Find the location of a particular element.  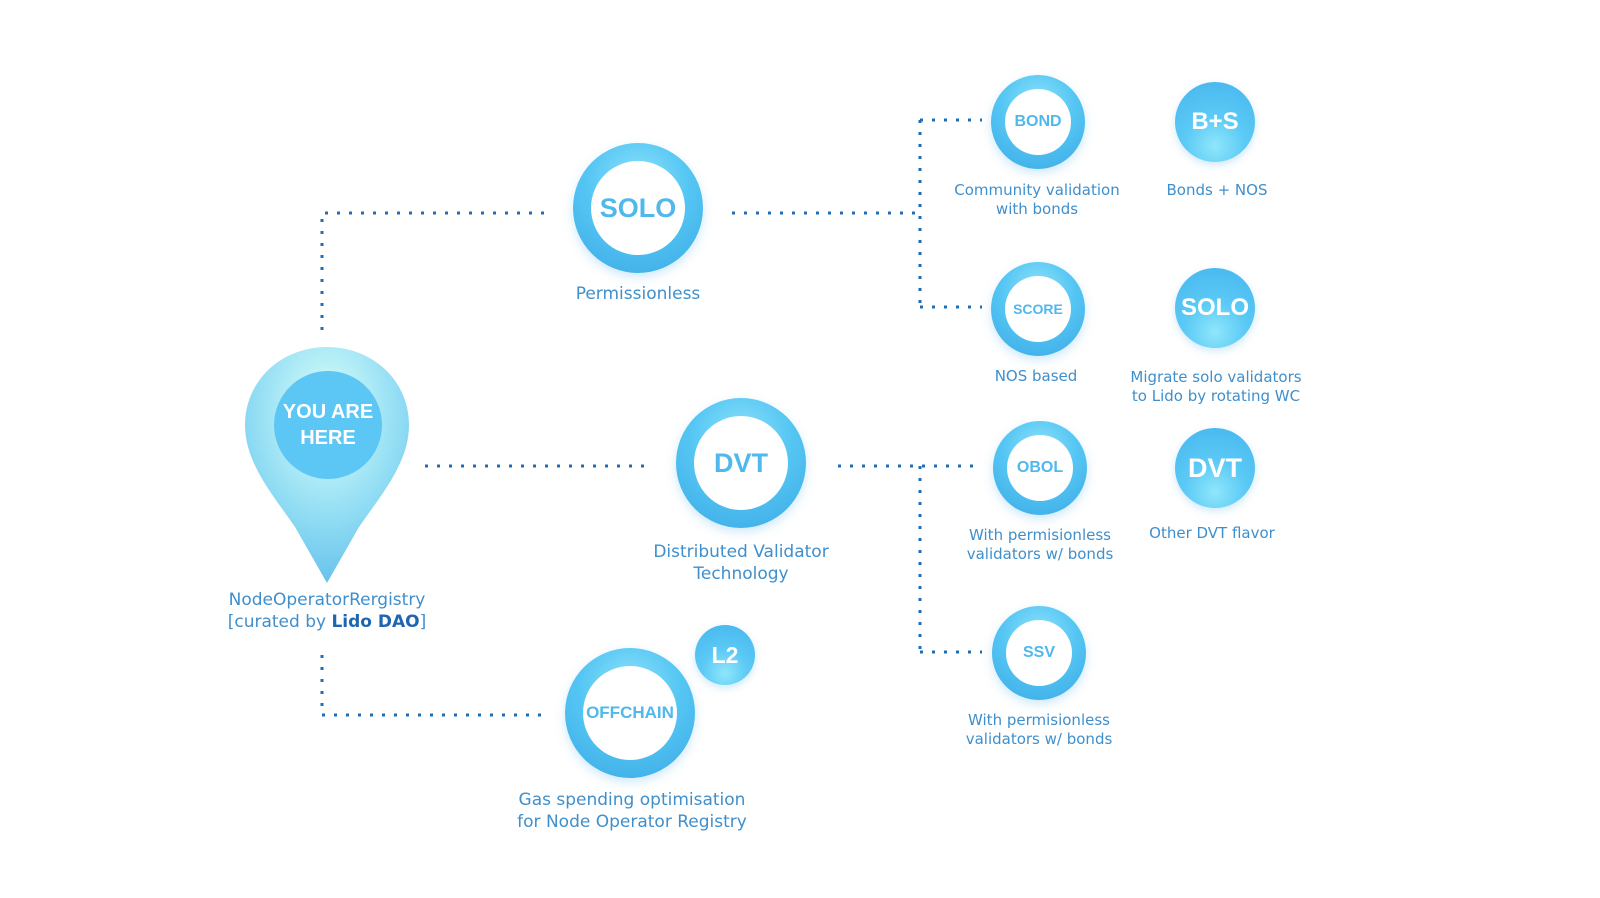

obol-node-title: OBOL is located at coordinates (1040, 468).